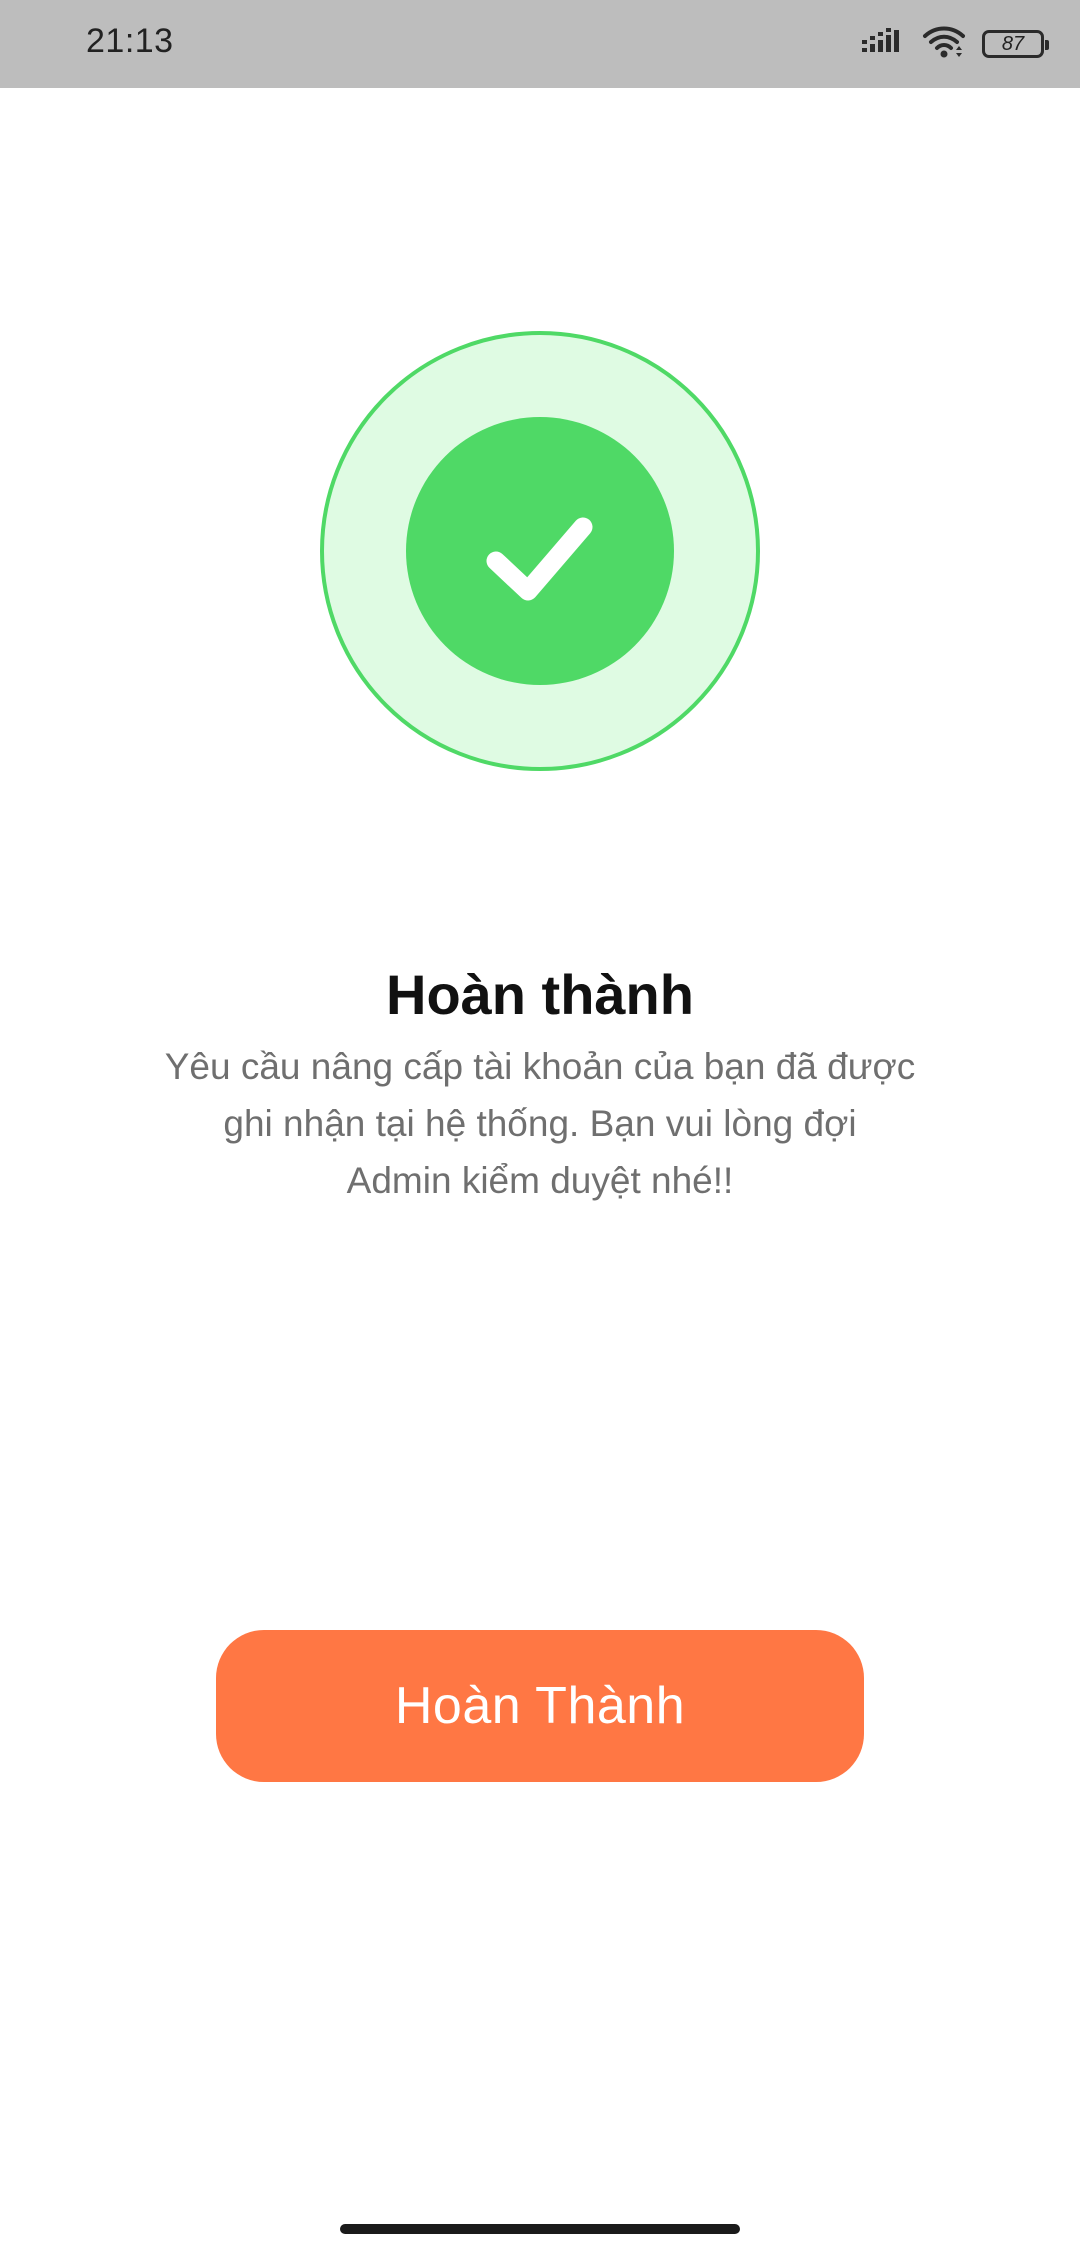 This screenshot has width=1080, height=2248. What do you see at coordinates (540, 994) in the screenshot?
I see `page-title: Hoàn thành` at bounding box center [540, 994].